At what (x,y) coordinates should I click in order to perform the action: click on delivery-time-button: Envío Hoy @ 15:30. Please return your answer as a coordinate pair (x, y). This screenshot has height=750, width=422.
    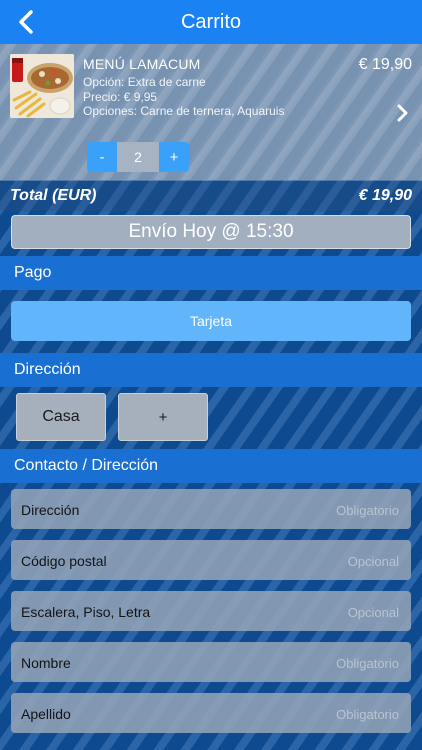
    Looking at the image, I should click on (211, 232).